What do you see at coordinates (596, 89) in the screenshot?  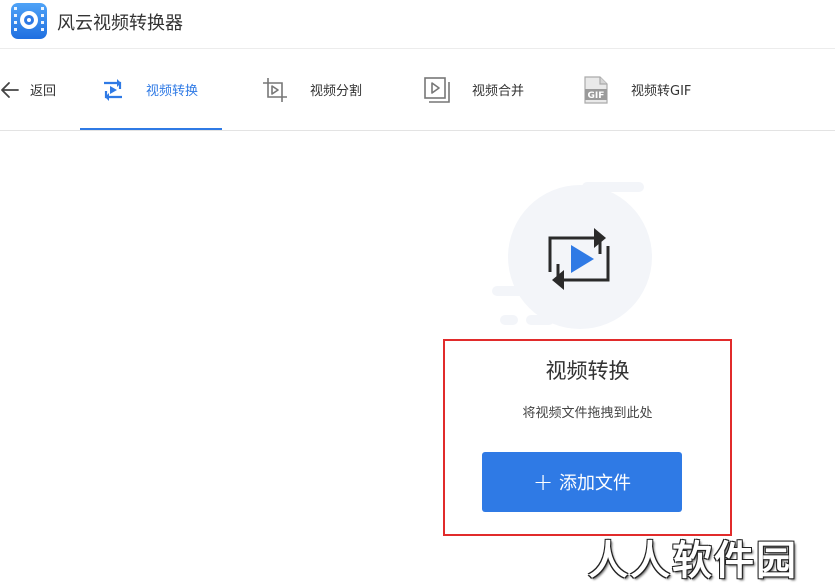 I see `gif-icon: GIF` at bounding box center [596, 89].